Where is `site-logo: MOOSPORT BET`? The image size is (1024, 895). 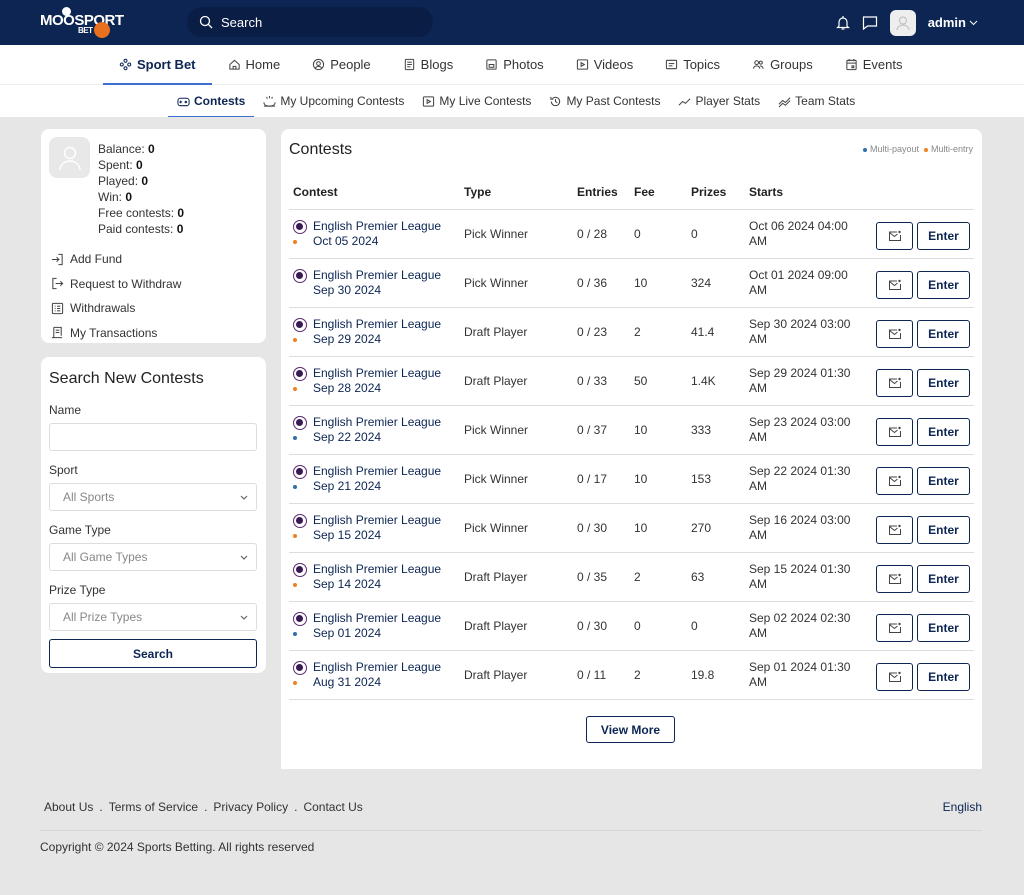 site-logo: MOOSPORT BET is located at coordinates (83, 22).